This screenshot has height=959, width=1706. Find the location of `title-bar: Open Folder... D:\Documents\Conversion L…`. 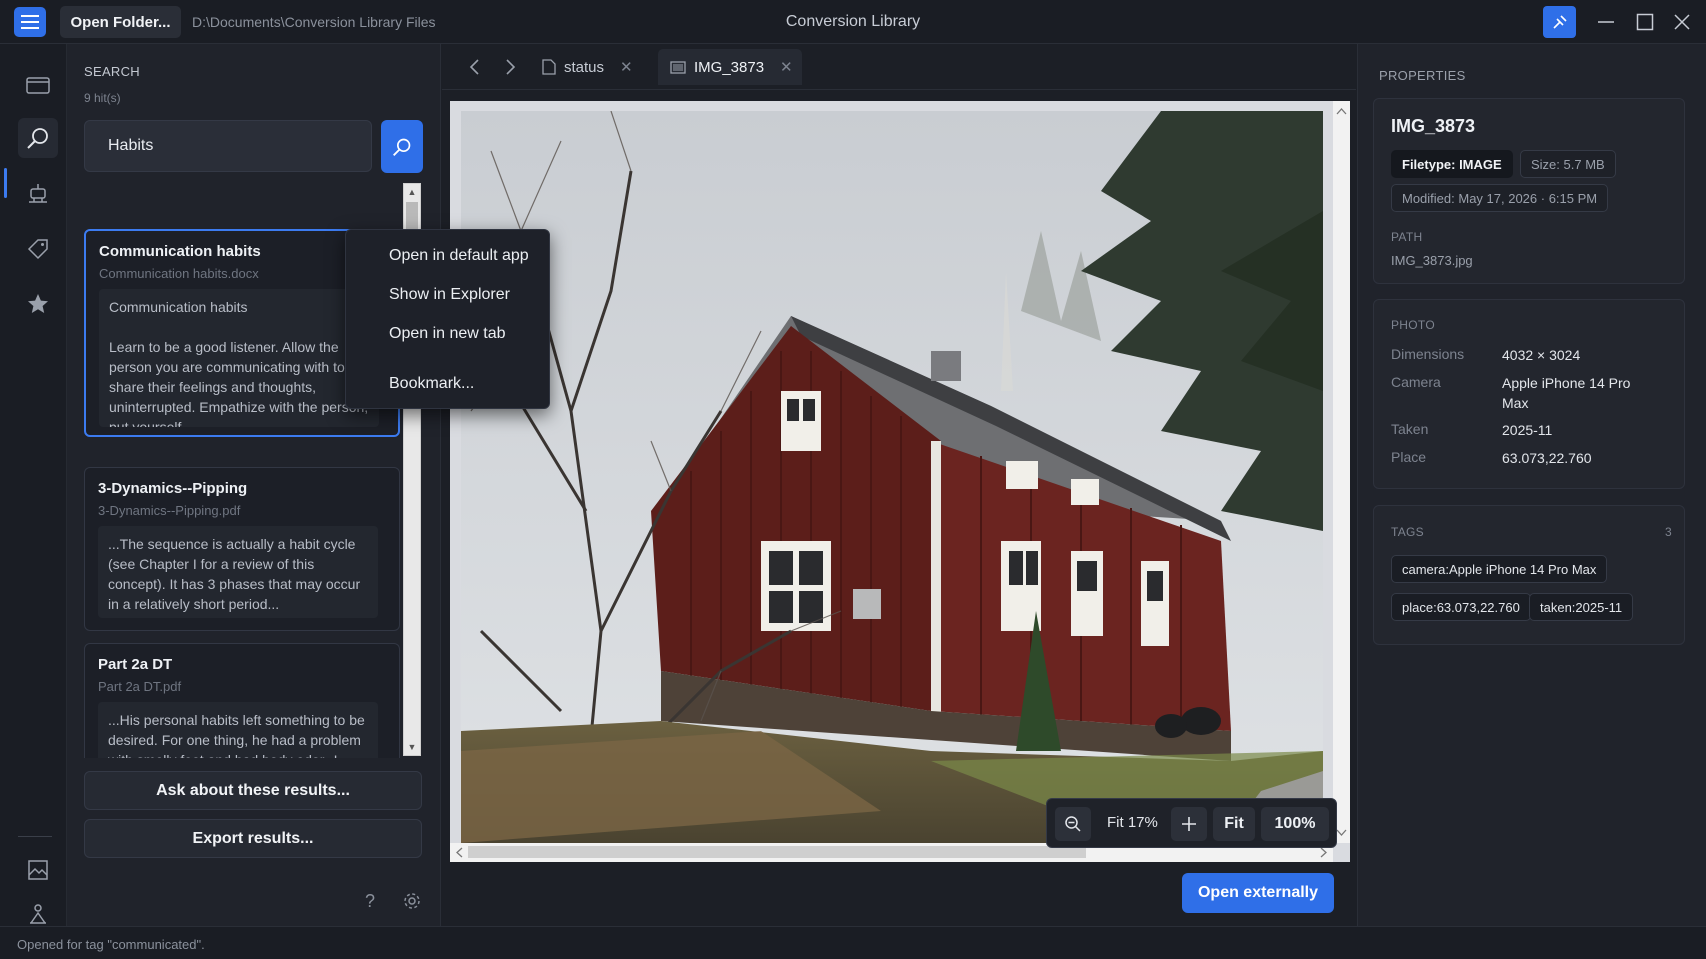

title-bar: Open Folder... D:\Documents\Conversion L… is located at coordinates (853, 22).